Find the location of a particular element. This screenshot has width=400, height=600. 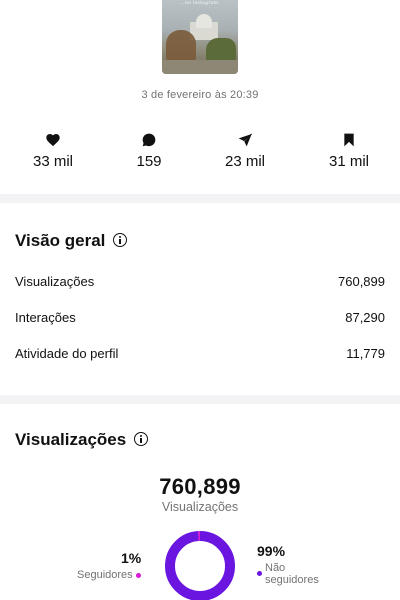

row-label: Interações is located at coordinates (45, 317).